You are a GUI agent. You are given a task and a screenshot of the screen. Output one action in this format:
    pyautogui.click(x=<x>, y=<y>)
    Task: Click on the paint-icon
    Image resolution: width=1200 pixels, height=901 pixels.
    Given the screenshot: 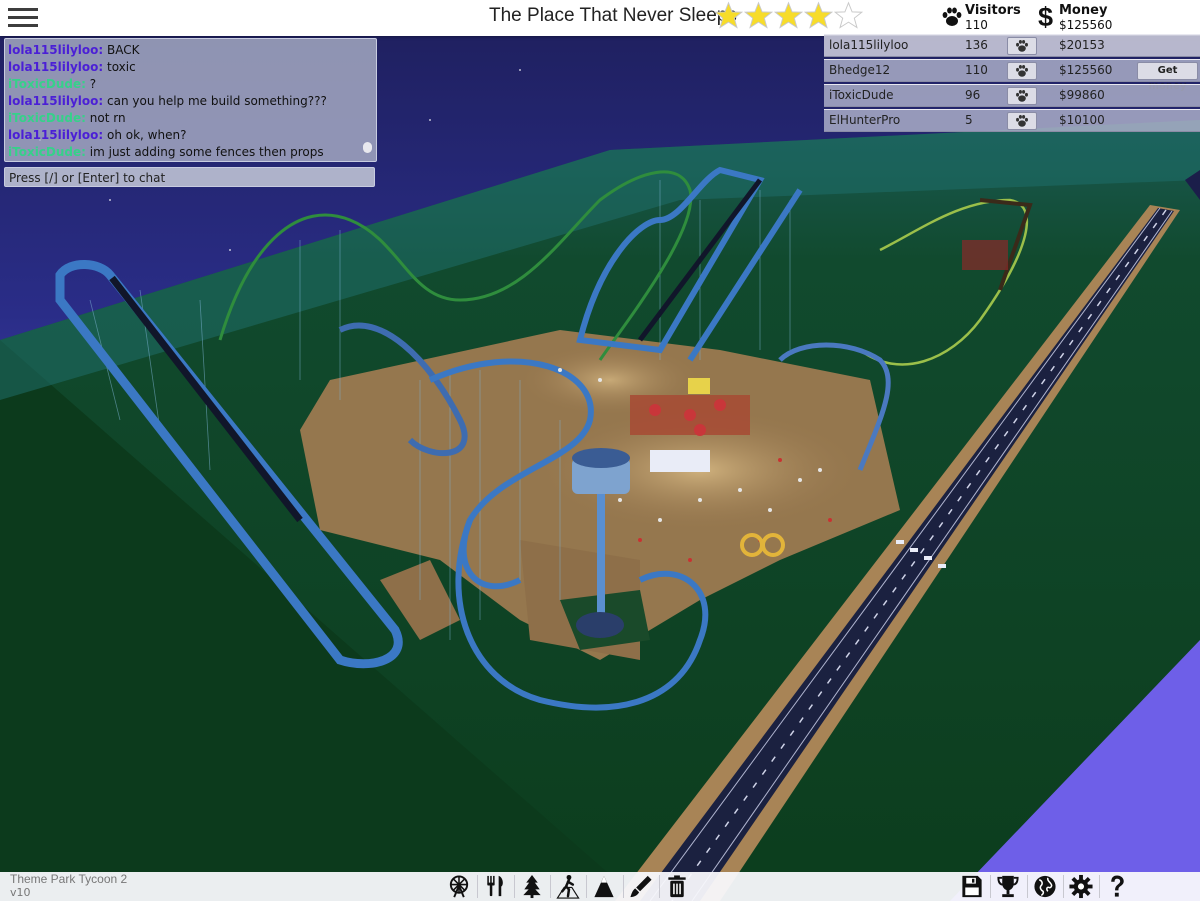 What is the action you would take?
    pyautogui.click(x=640, y=886)
    